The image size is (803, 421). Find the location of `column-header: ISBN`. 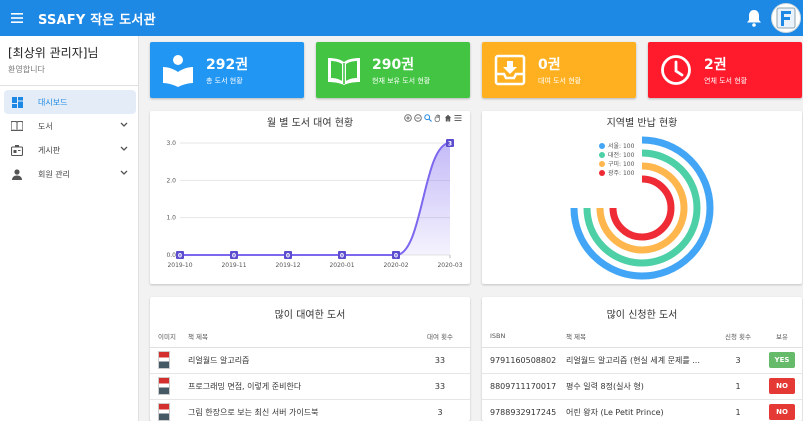

column-header: ISBN is located at coordinates (524, 336).